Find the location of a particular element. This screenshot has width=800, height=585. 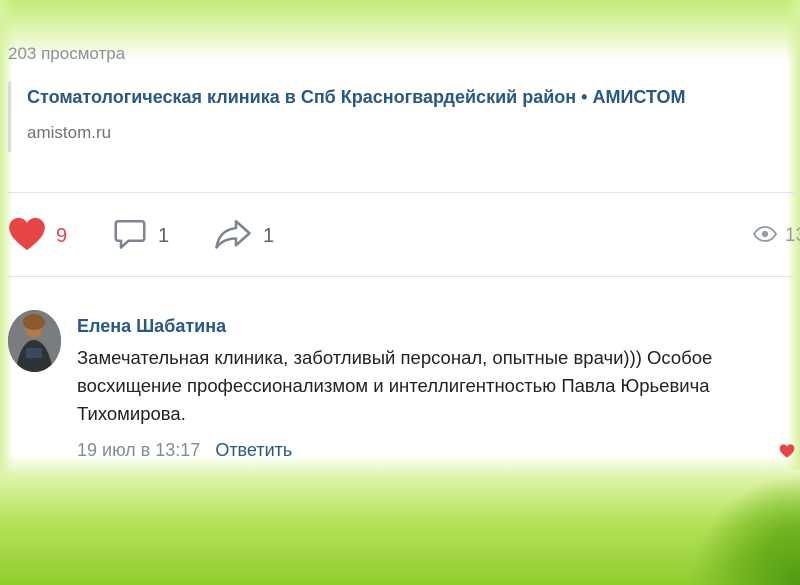

like-button: 9 is located at coordinates (37, 236).